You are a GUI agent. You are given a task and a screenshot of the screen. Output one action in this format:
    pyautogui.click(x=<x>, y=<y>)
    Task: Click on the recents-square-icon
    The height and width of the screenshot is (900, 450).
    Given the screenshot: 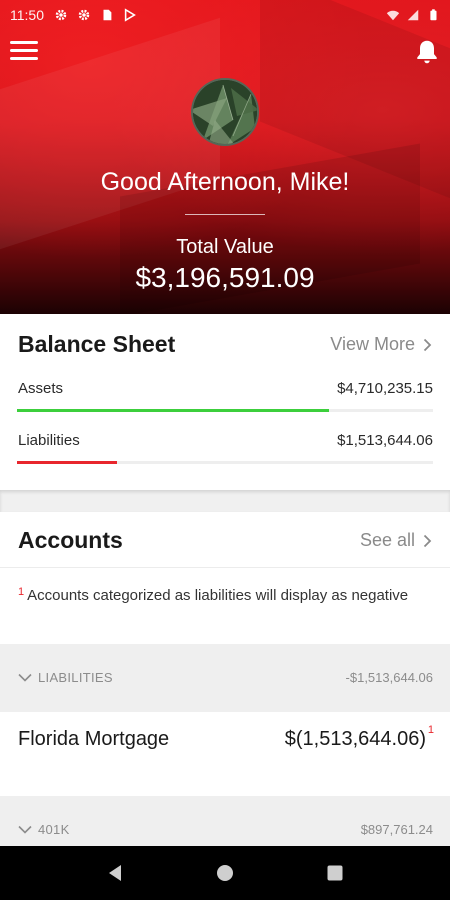 What is the action you would take?
    pyautogui.click(x=335, y=873)
    